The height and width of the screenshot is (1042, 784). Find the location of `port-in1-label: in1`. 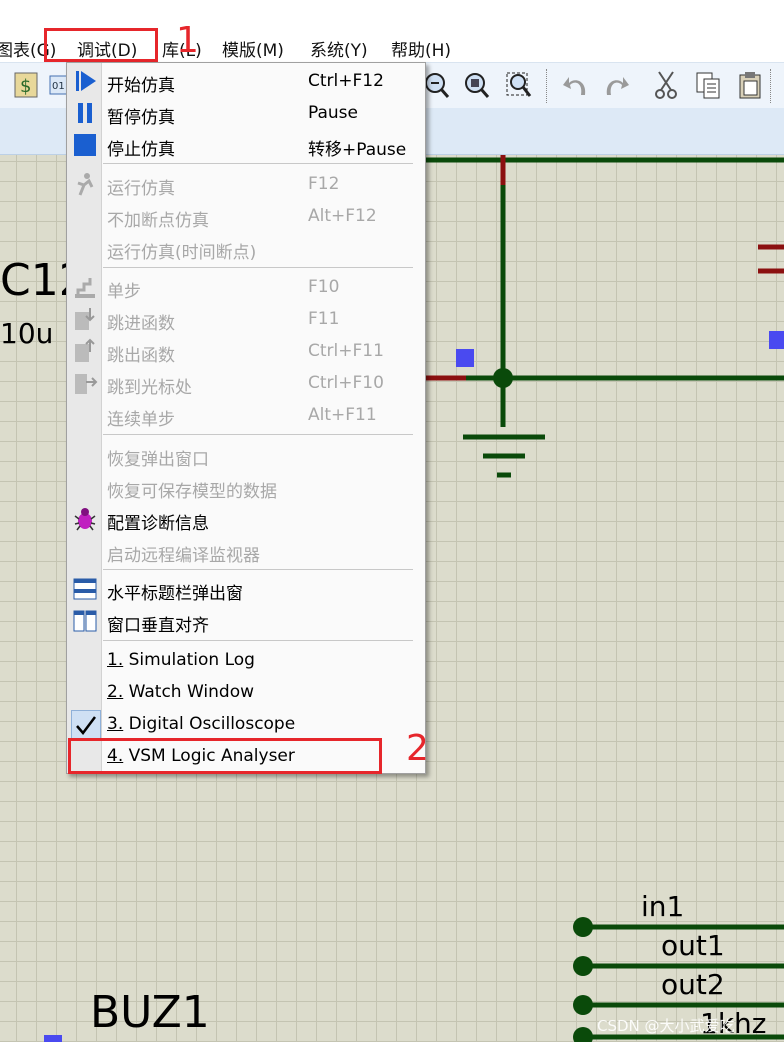

port-in1-label: in1 is located at coordinates (663, 906).